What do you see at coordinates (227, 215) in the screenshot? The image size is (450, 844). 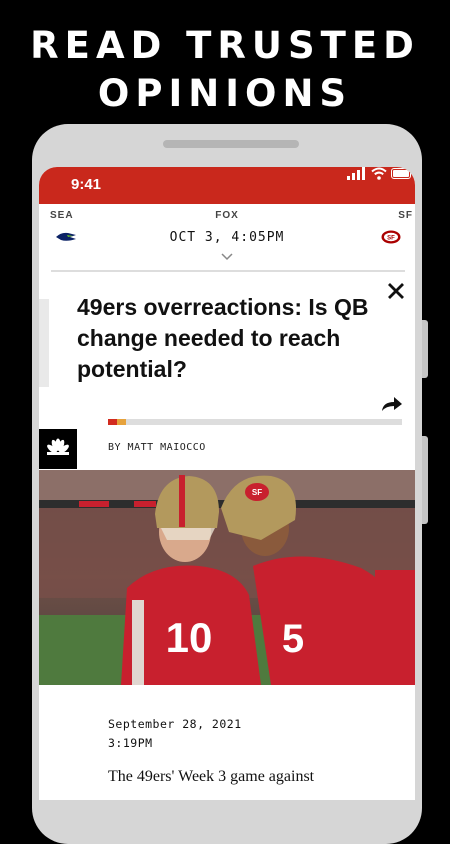 I see `network-label: FOX` at bounding box center [227, 215].